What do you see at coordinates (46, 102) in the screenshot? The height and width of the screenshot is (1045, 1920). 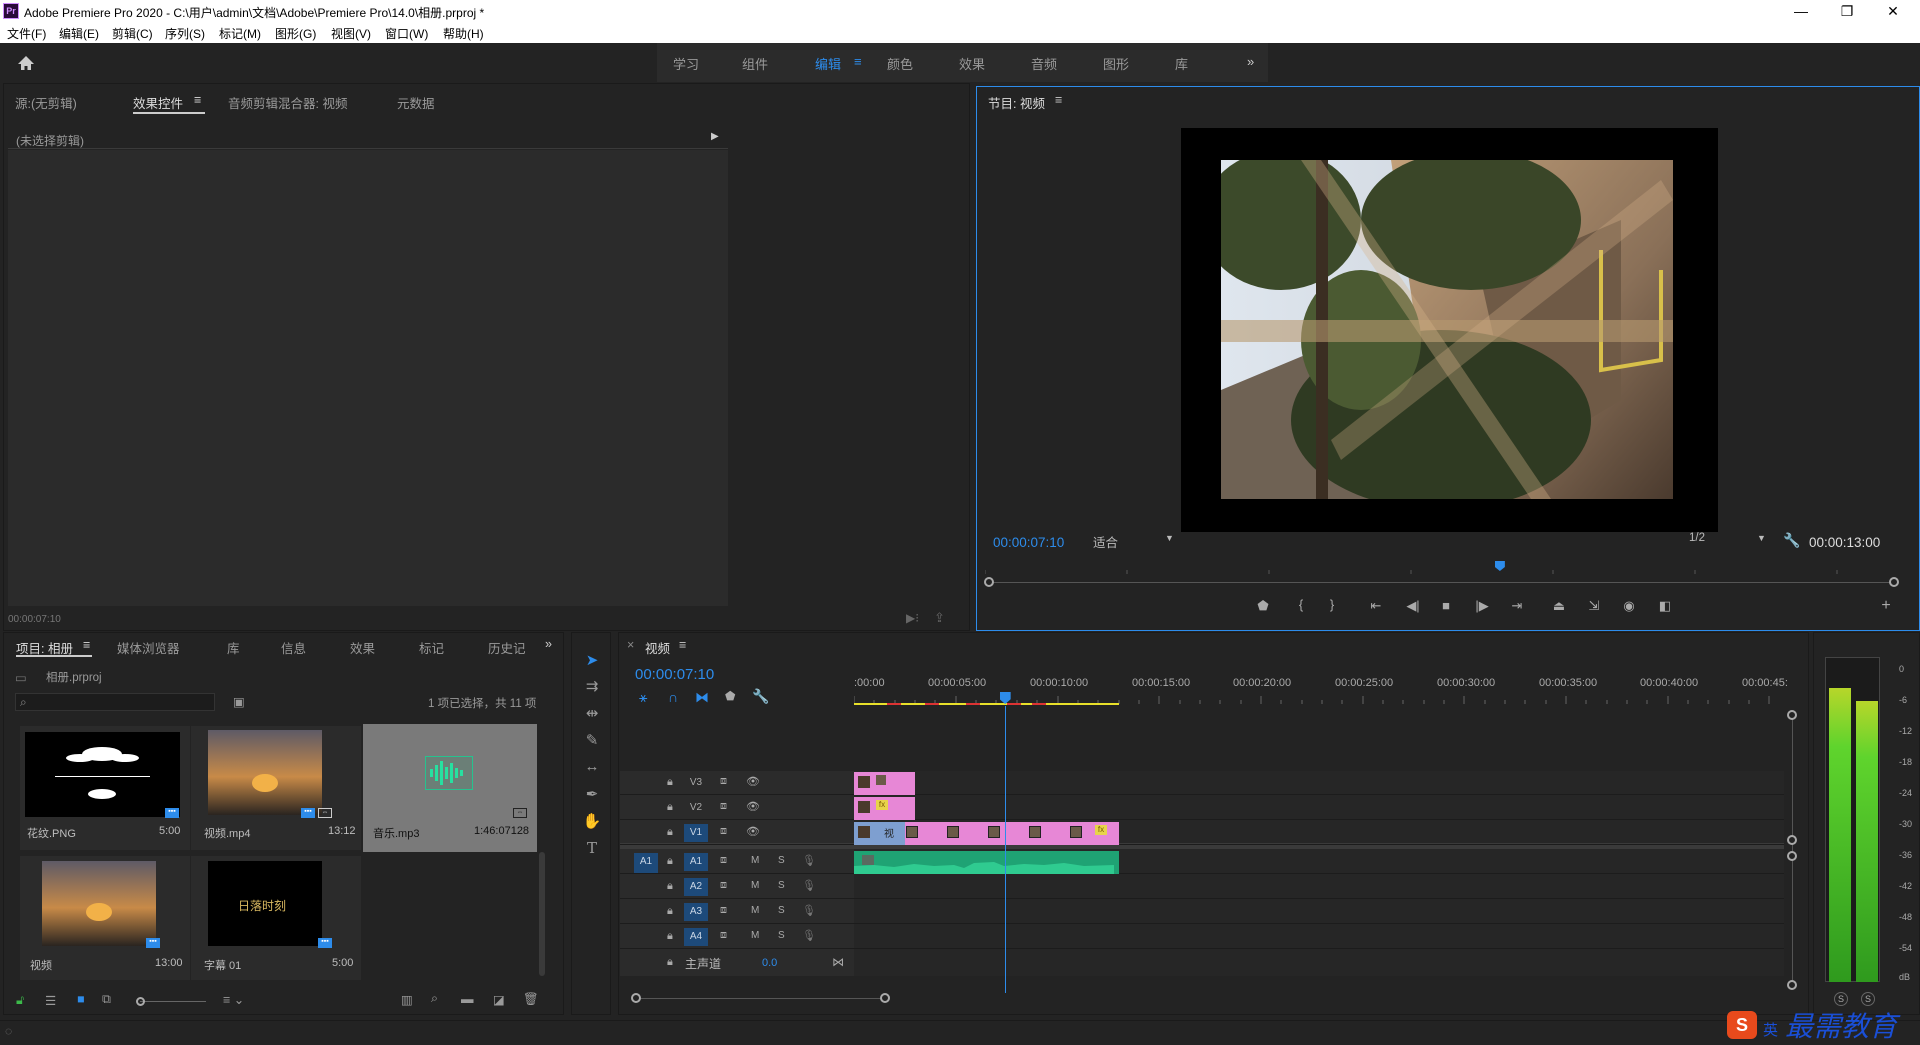 I see `tab-source: 源:(无剪辑)` at bounding box center [46, 102].